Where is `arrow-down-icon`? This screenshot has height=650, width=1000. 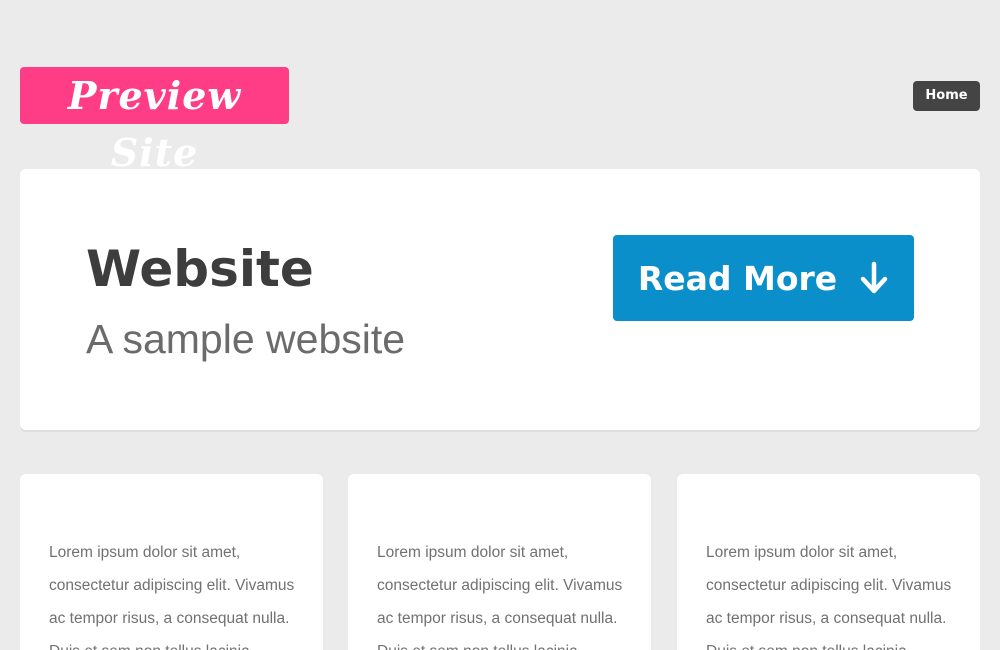 arrow-down-icon is located at coordinates (874, 278).